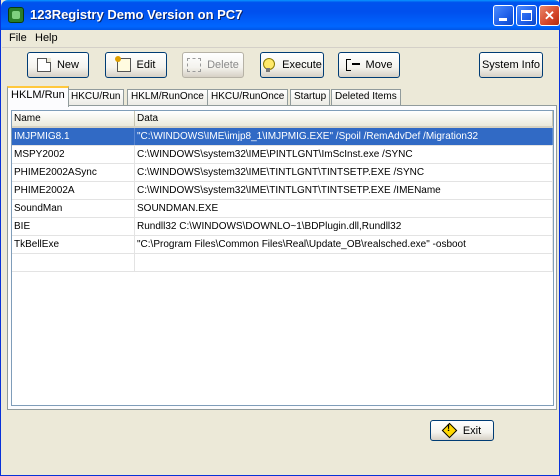 The height and width of the screenshot is (476, 560). I want to click on close-icon: ✕, so click(549, 15).